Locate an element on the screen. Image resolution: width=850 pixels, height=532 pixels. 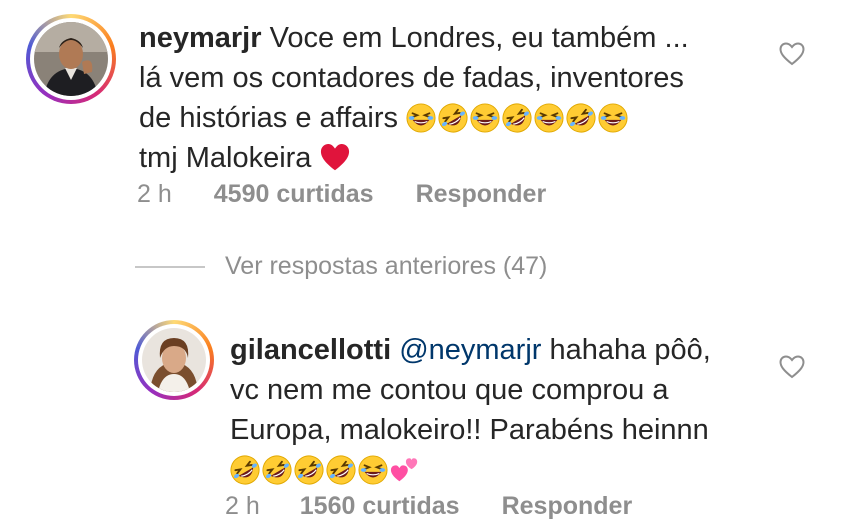
likes-count: 4590 curtidas is located at coordinates (294, 194).